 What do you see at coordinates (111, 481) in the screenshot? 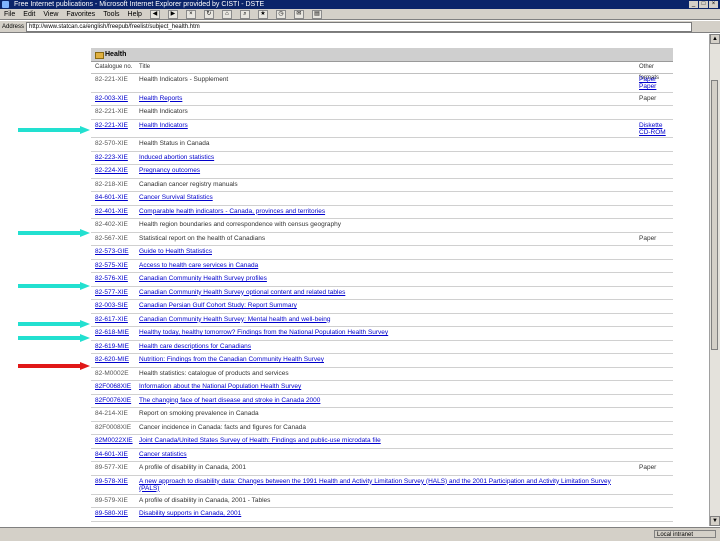
I see `catalogue-number: 89-578-XIE` at bounding box center [111, 481].